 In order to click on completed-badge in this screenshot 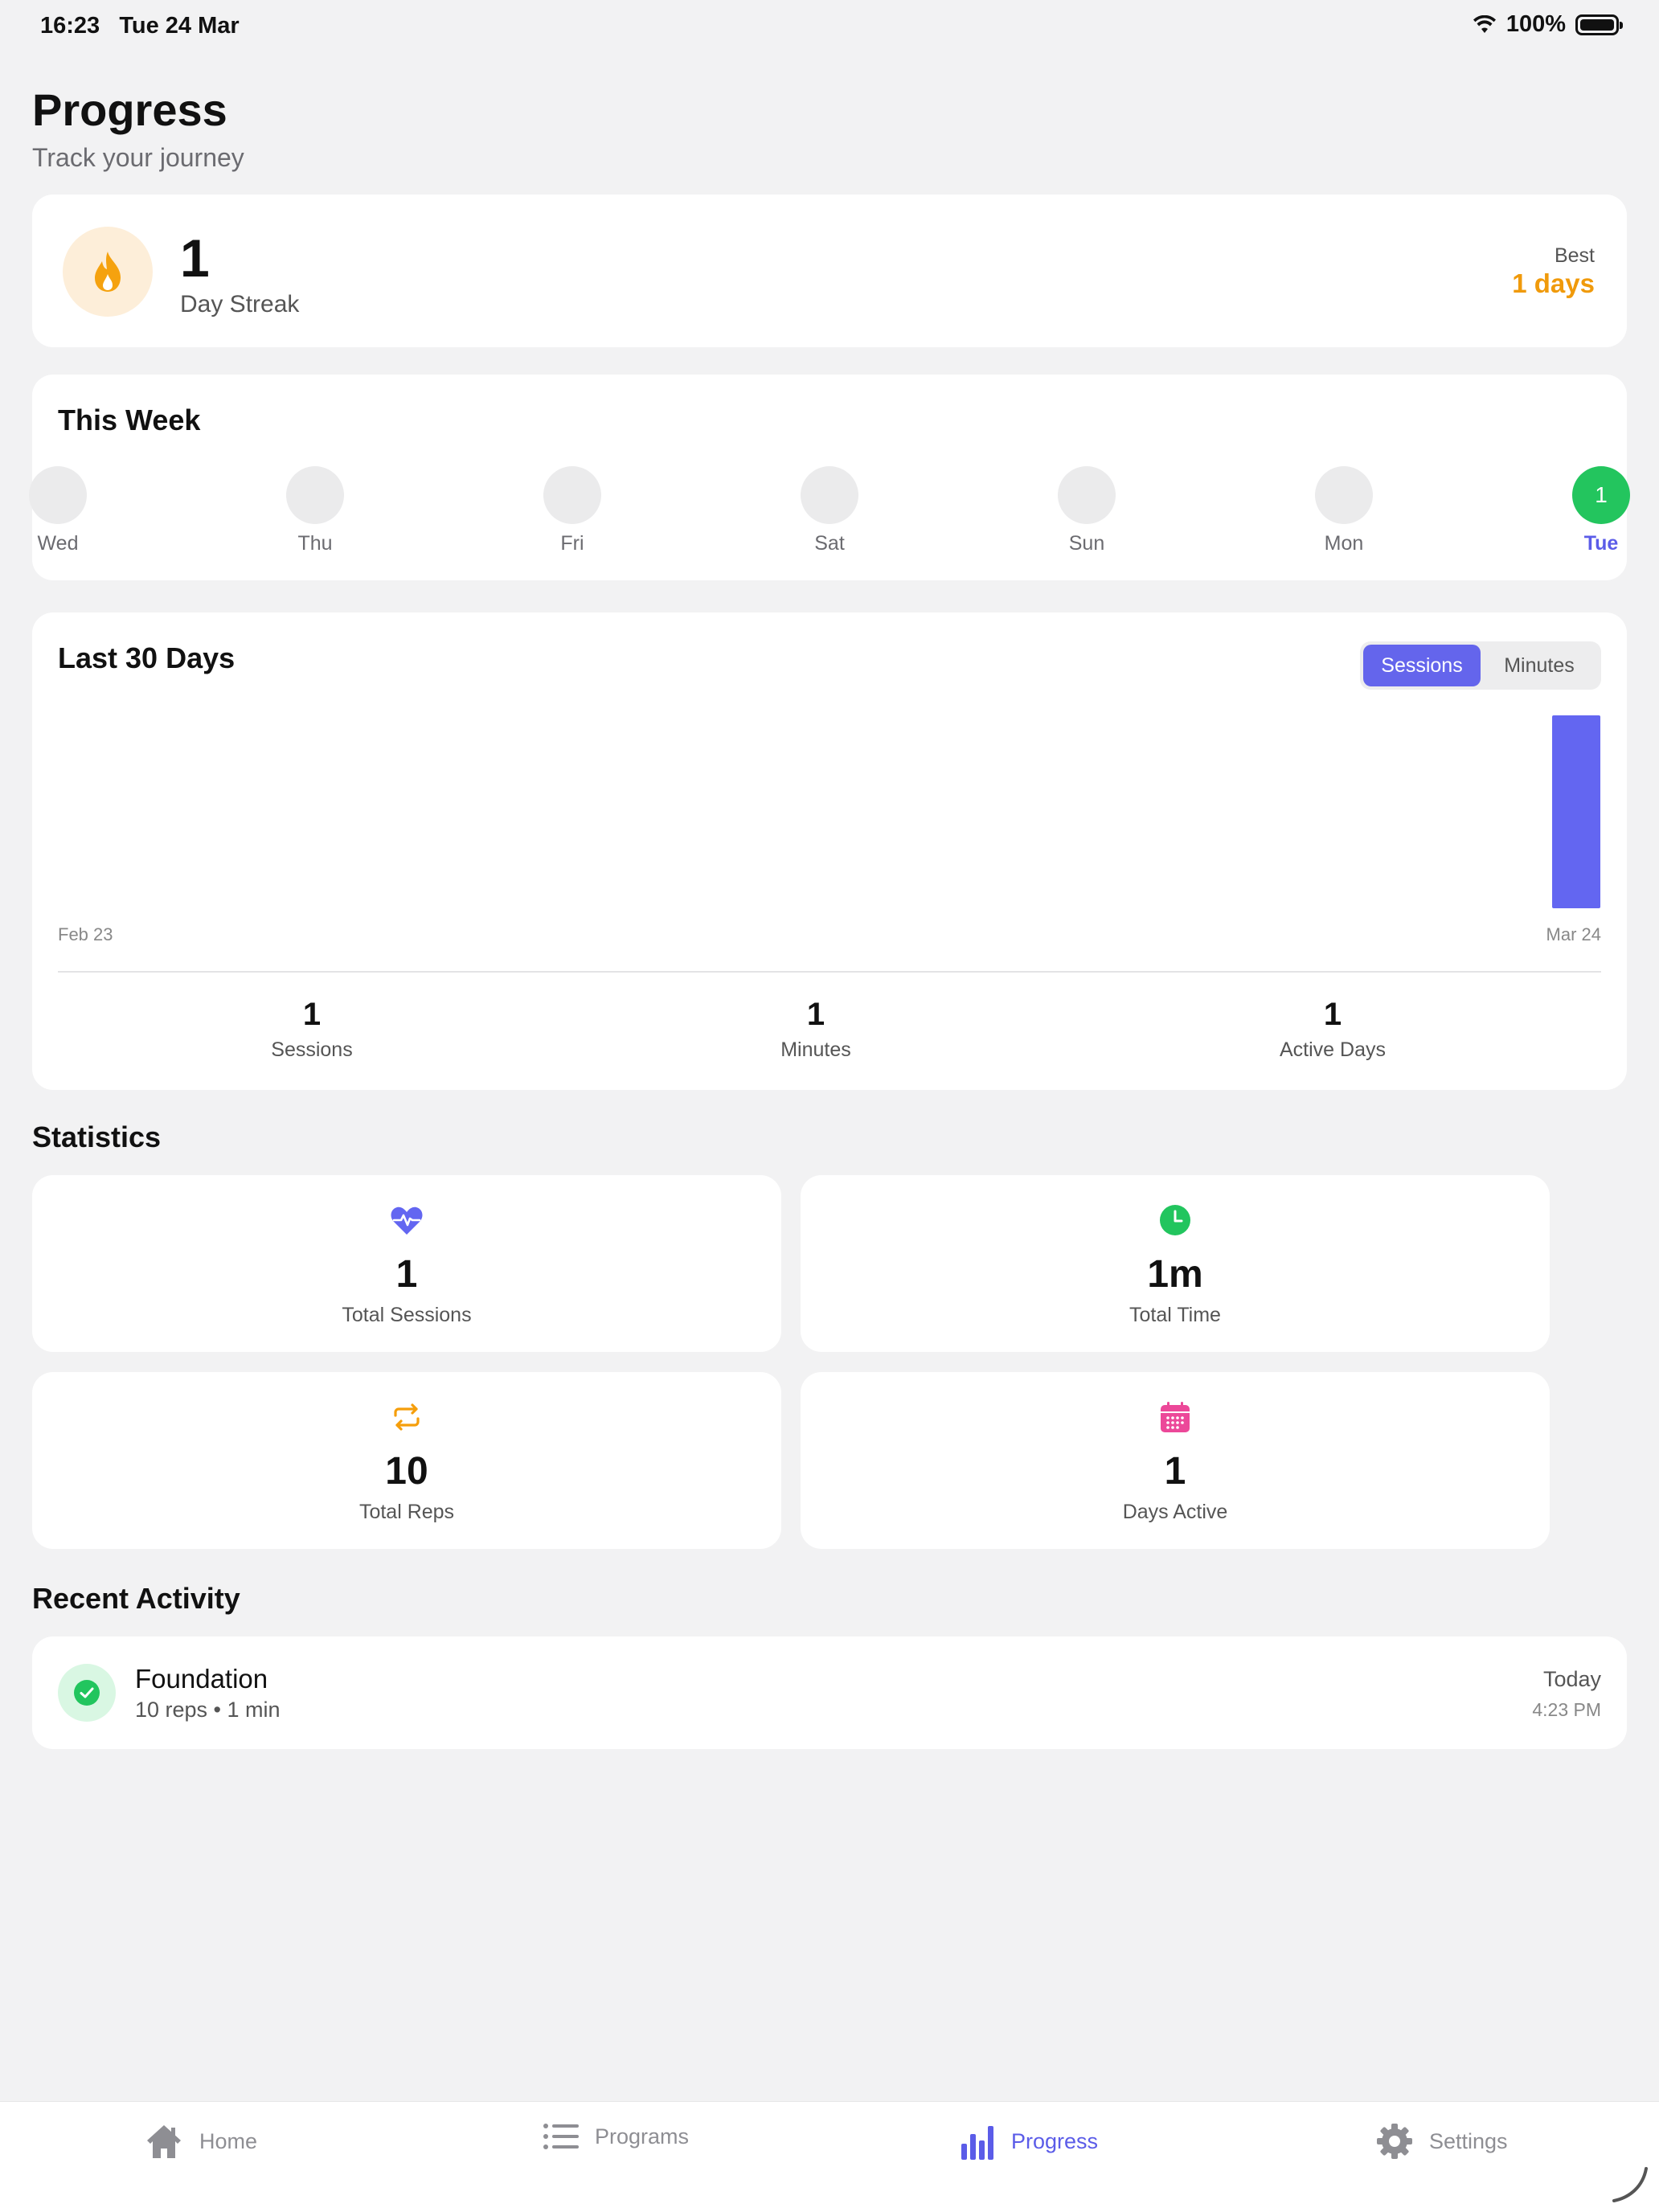, I will do `click(87, 1693)`.